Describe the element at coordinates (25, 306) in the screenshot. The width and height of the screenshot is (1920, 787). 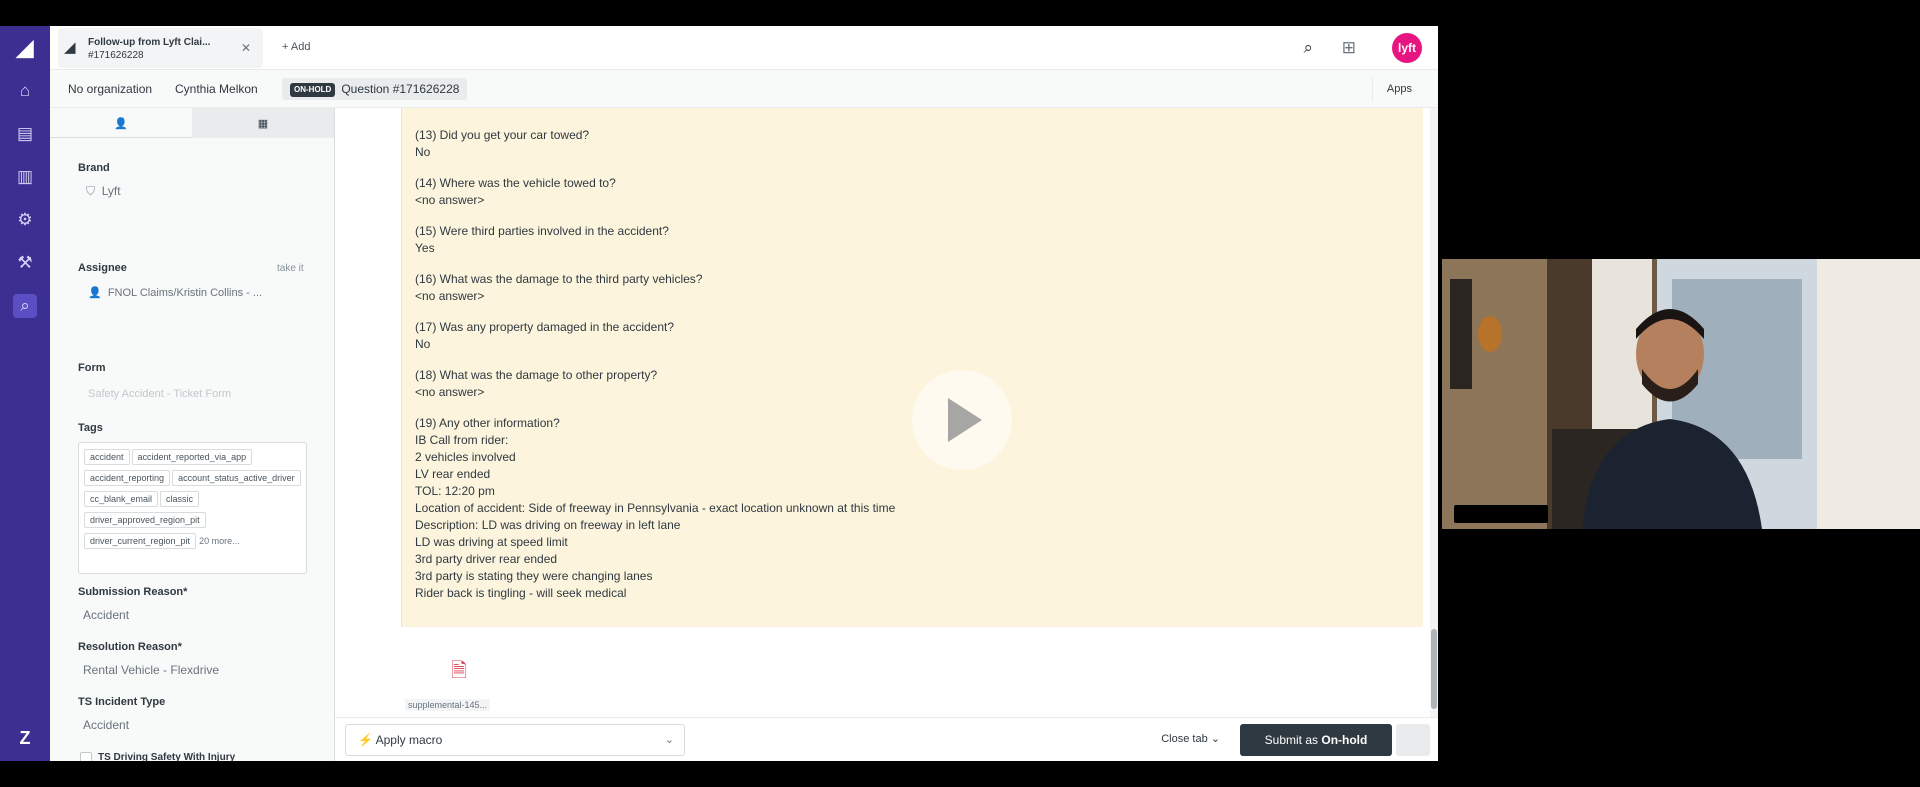
I see `search-app-icon: ⌕` at that location.